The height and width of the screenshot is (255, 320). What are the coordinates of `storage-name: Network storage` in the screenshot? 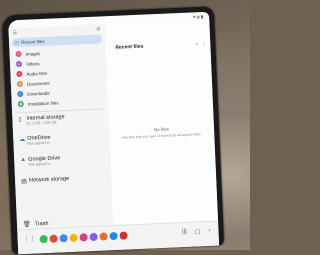 It's located at (49, 180).